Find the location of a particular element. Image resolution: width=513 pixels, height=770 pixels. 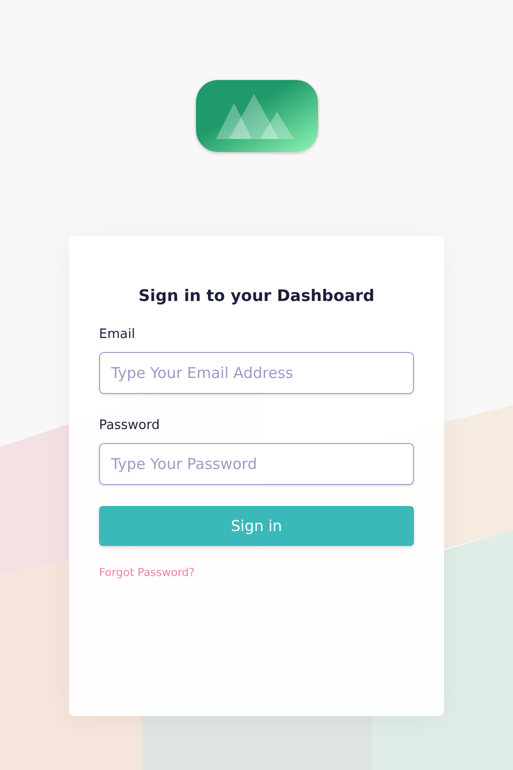

logo-icon is located at coordinates (257, 116).